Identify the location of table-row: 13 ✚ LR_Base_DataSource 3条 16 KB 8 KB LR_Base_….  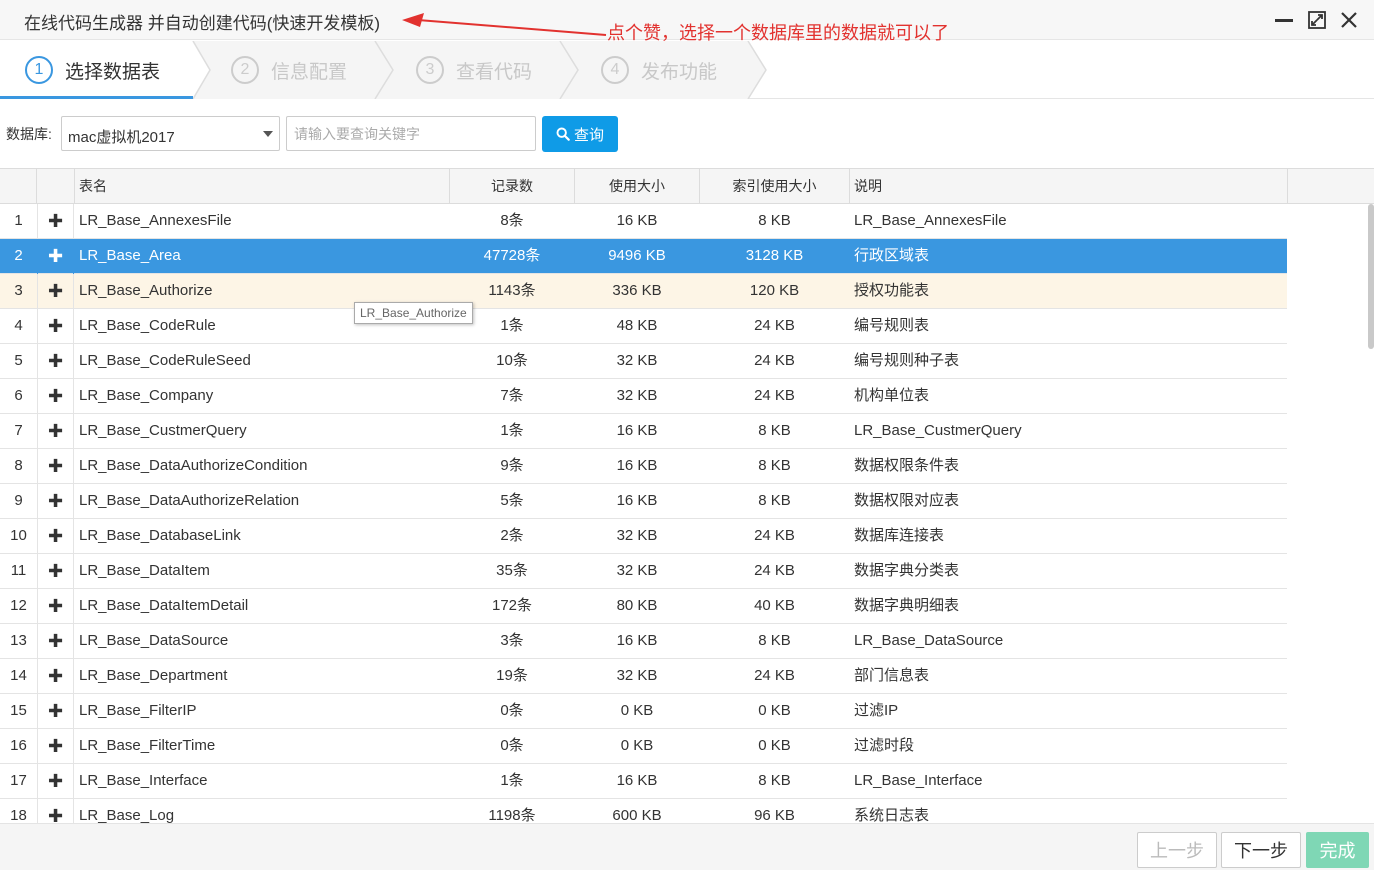
(643, 641).